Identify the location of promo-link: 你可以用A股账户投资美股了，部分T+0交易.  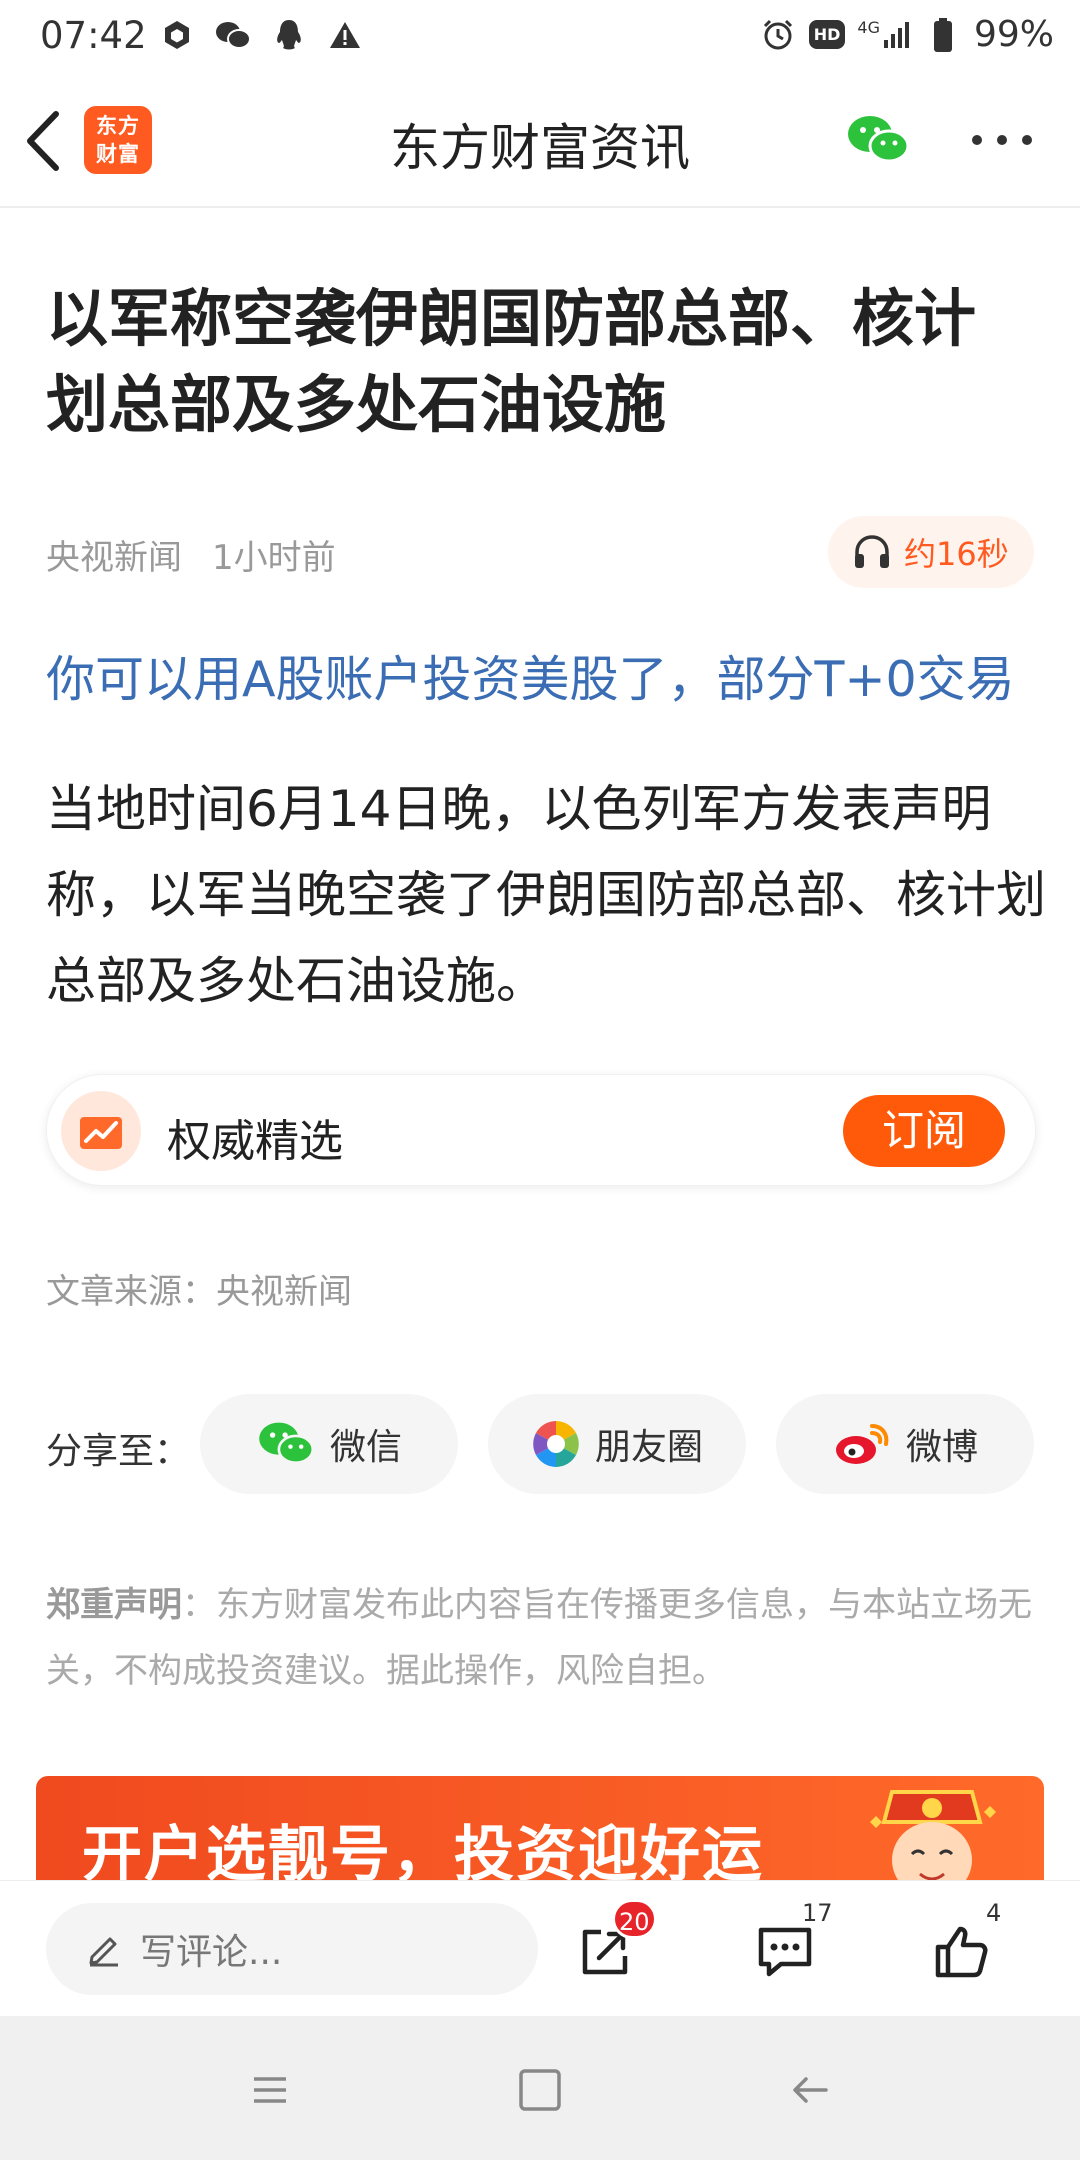
(530, 675).